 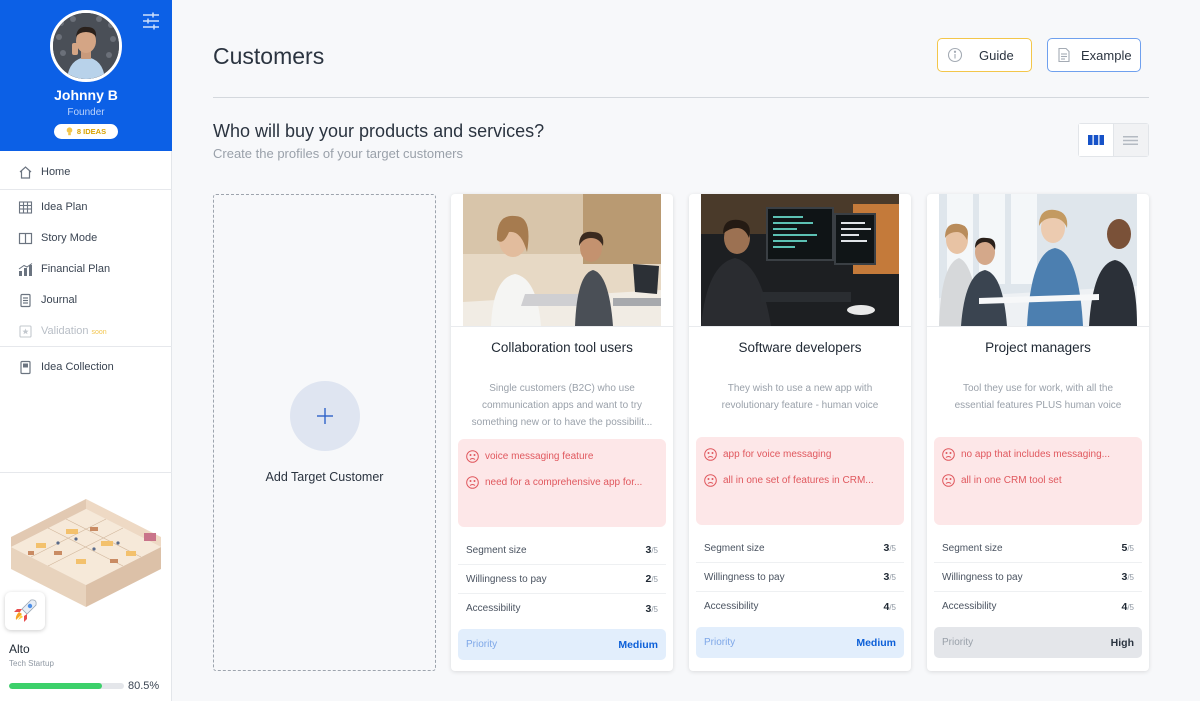 I want to click on section-title: Who will buy your products and services?, so click(x=379, y=131).